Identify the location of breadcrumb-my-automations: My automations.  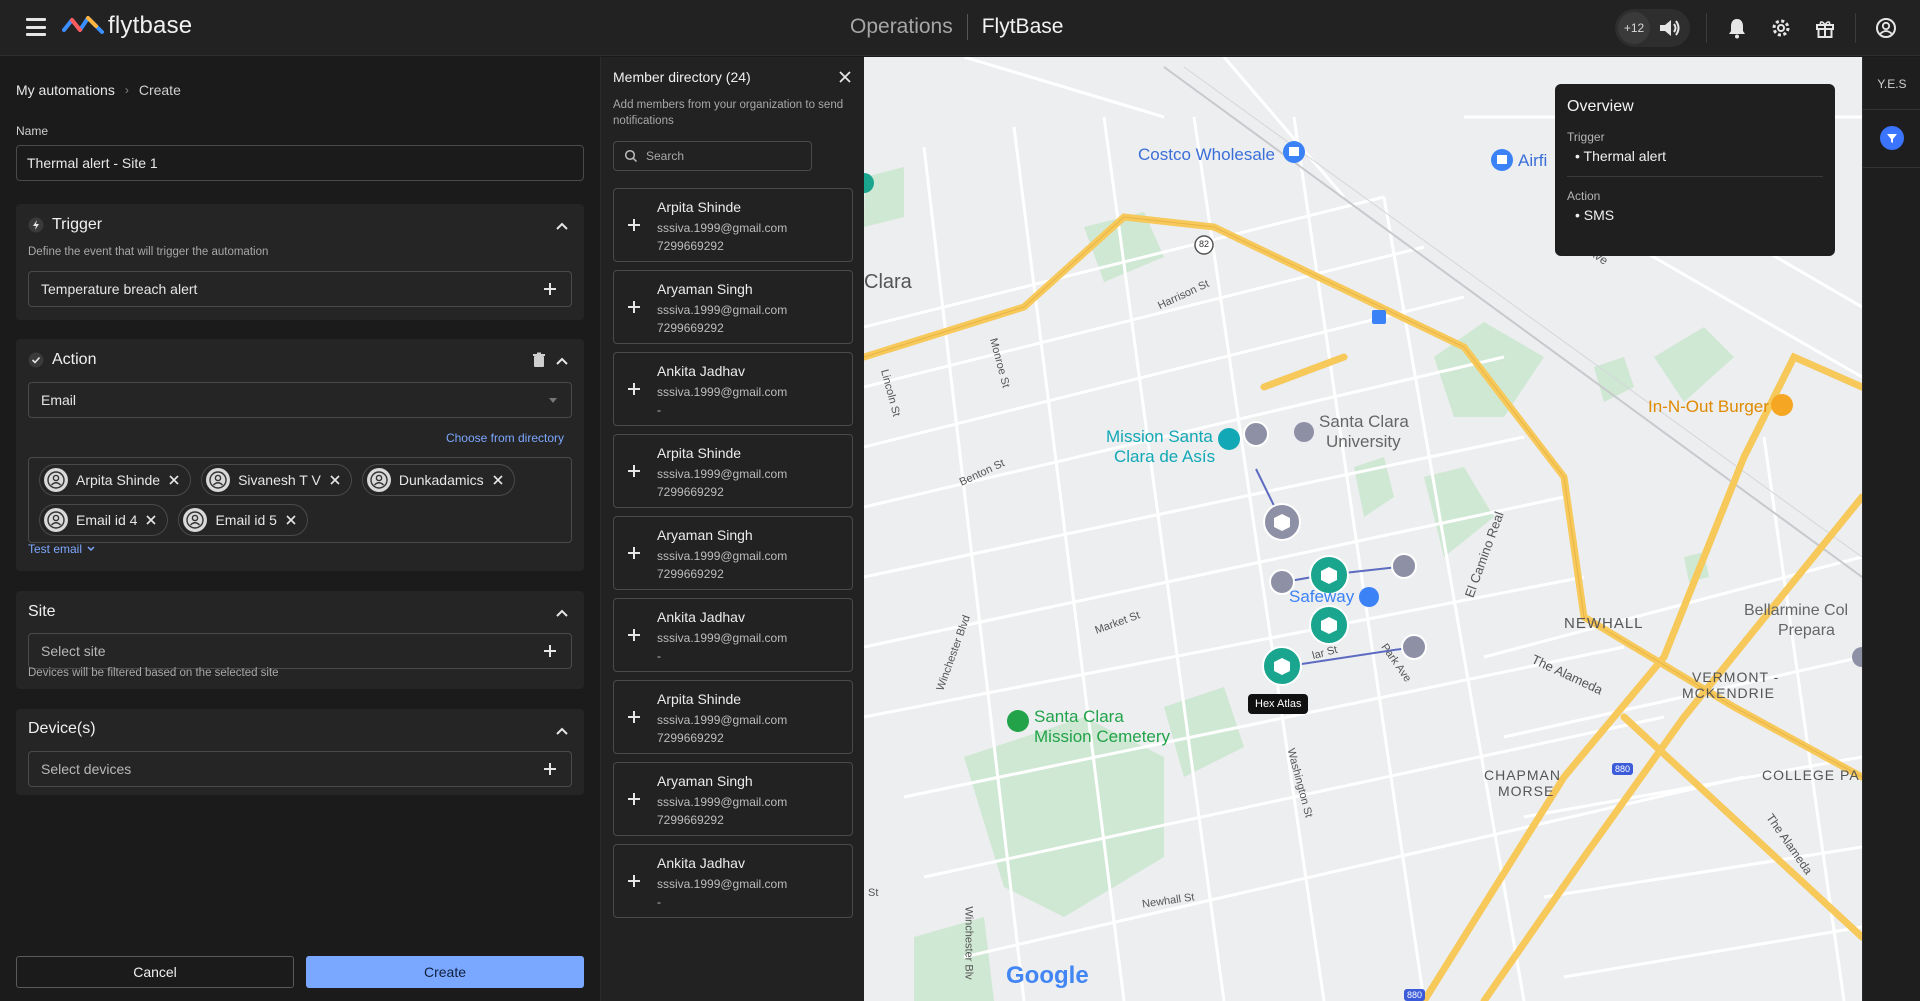
(65, 90).